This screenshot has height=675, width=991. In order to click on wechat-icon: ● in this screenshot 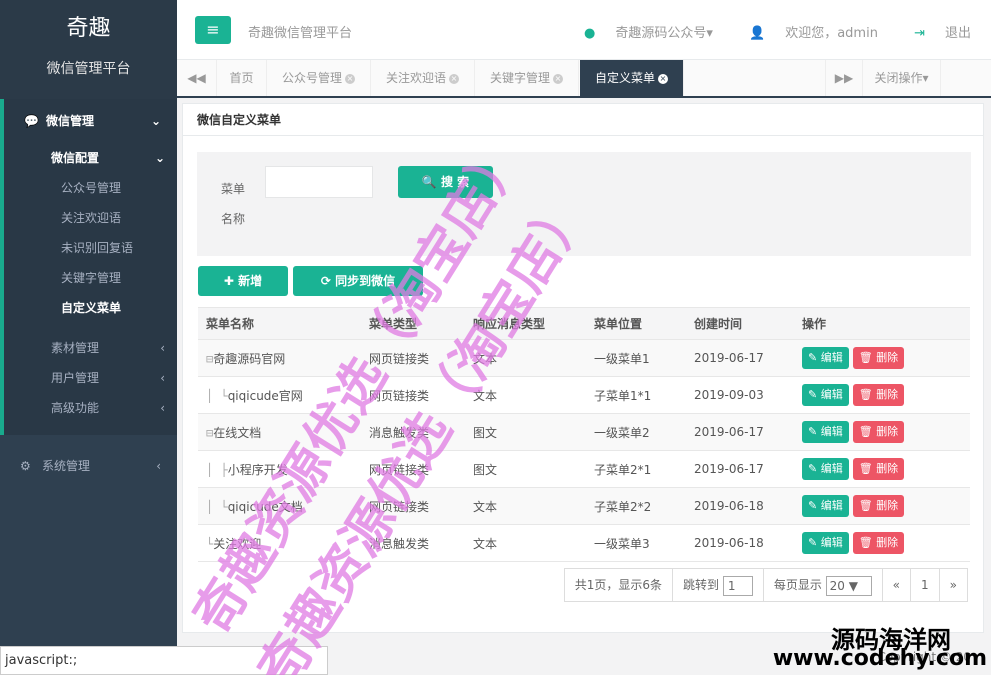, I will do `click(589, 33)`.